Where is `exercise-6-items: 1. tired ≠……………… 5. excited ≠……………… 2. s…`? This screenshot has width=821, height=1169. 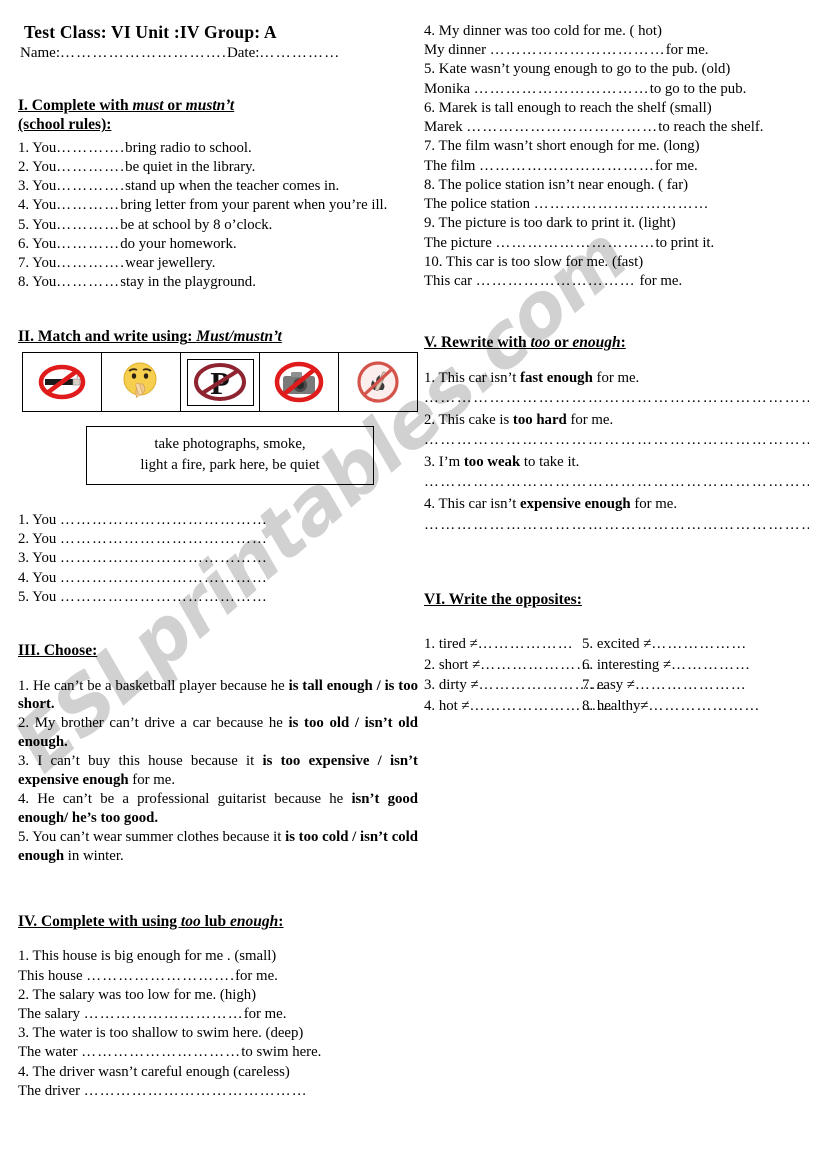 exercise-6-items: 1. tired ≠……………… 5. excited ≠……………… 2. s… is located at coordinates (616, 675).